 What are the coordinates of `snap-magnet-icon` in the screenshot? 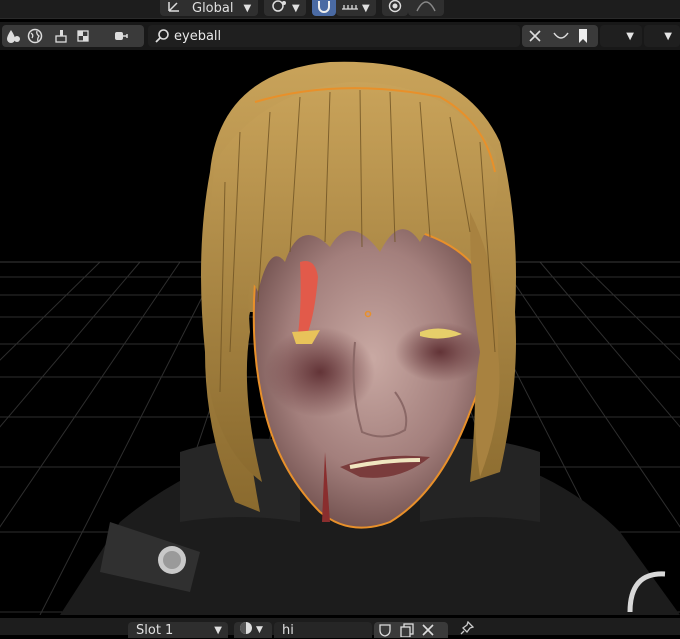 It's located at (324, 8).